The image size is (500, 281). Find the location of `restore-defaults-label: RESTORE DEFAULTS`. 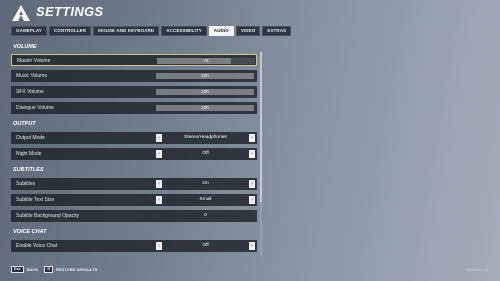

restore-defaults-label: RESTORE DEFAULTS is located at coordinates (77, 269).